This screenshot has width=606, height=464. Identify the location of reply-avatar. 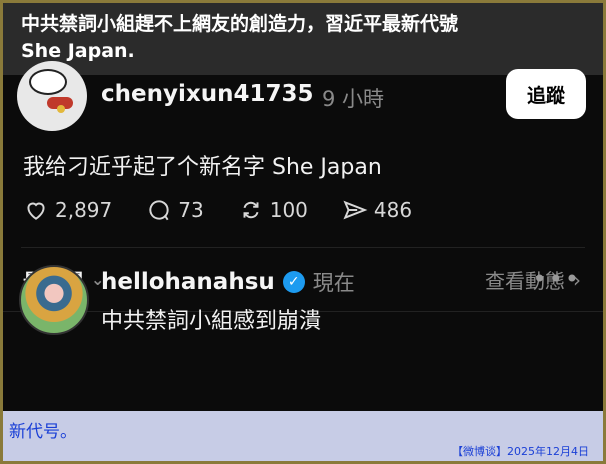
(54, 300).